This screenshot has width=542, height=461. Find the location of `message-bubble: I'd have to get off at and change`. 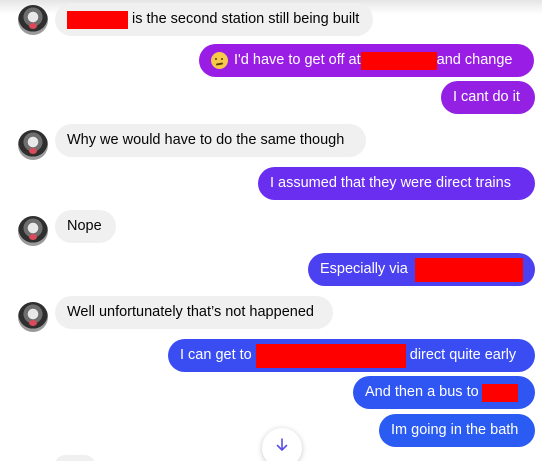

message-bubble: I'd have to get off at and change is located at coordinates (366, 60).